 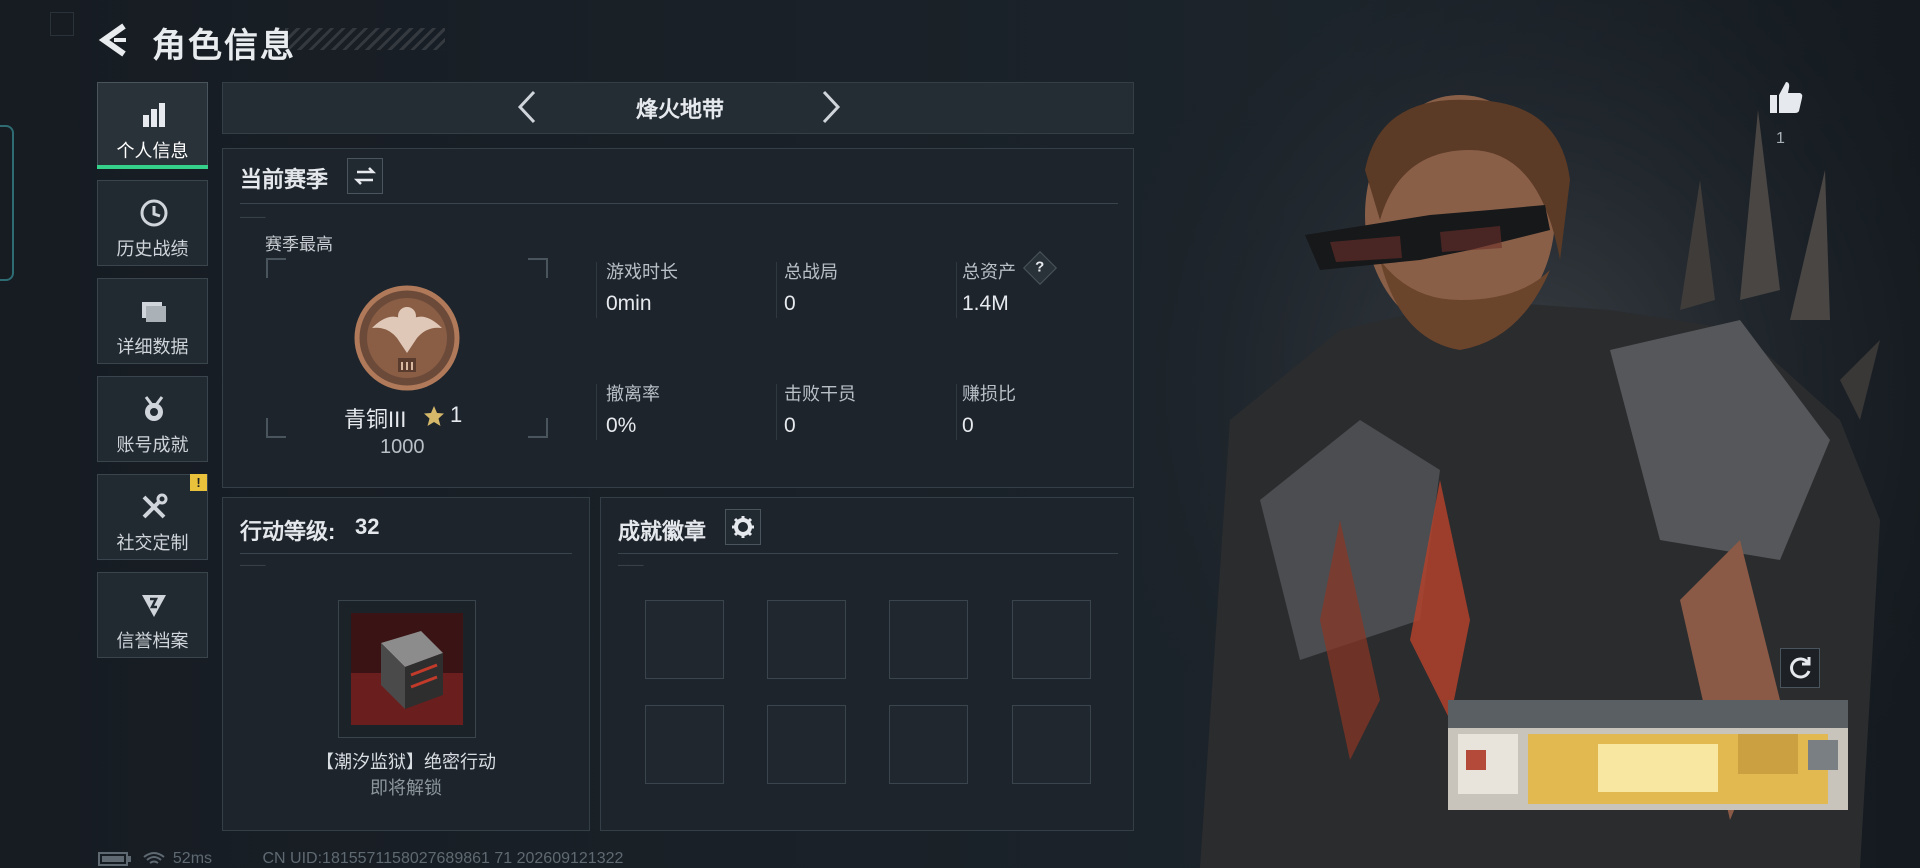 What do you see at coordinates (629, 303) in the screenshot?
I see `stat-value: 0min` at bounding box center [629, 303].